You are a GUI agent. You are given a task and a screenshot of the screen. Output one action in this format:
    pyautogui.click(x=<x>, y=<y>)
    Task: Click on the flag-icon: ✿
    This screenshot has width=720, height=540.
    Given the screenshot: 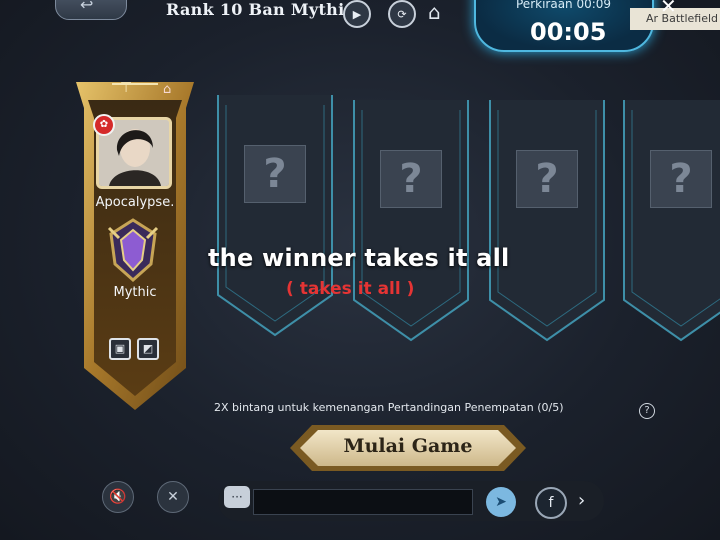 What is the action you would take?
    pyautogui.click(x=104, y=125)
    